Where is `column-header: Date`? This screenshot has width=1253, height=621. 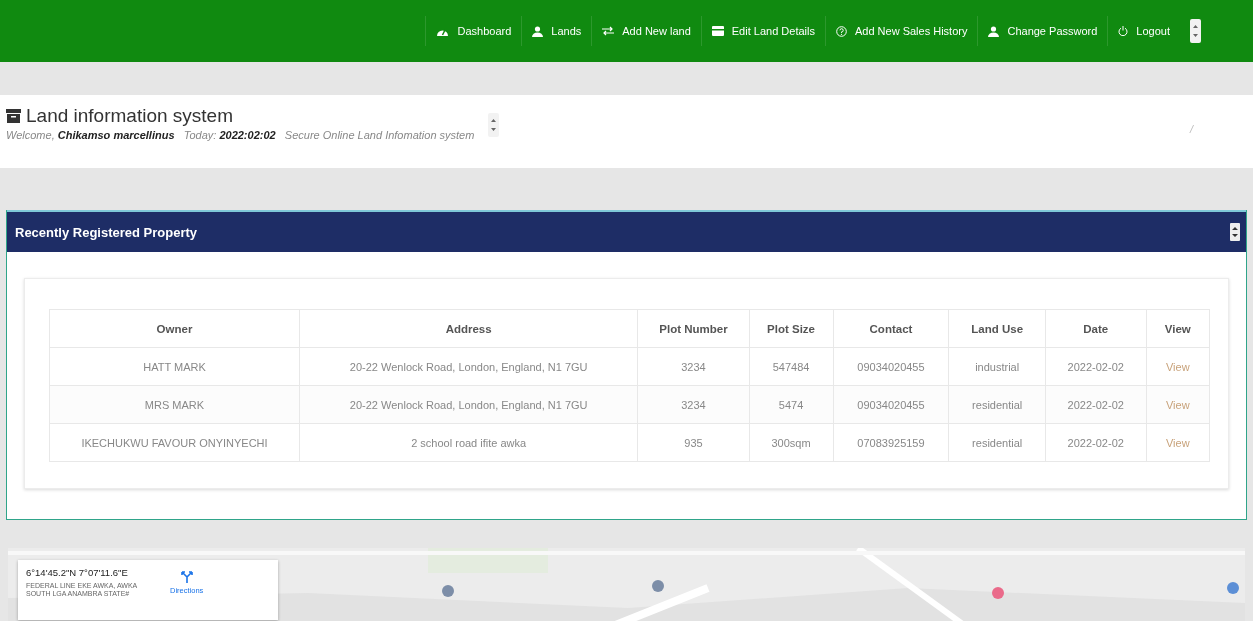 column-header: Date is located at coordinates (1096, 328).